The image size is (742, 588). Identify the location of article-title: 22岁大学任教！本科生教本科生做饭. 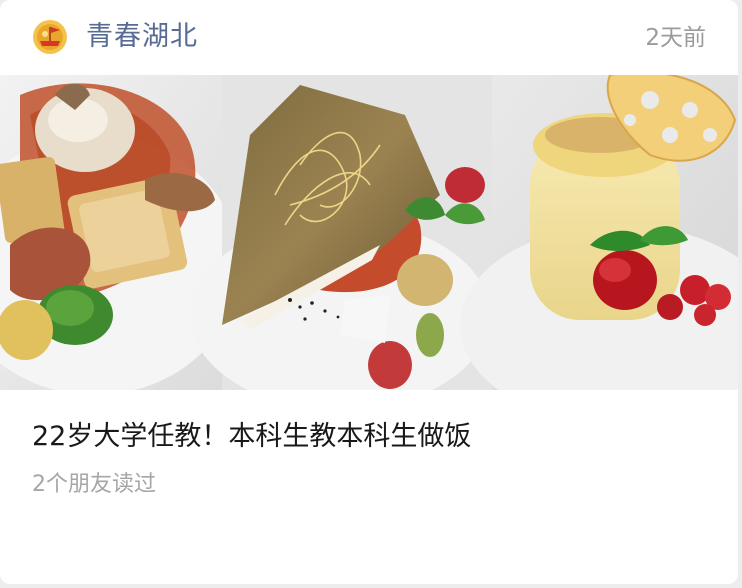
(251, 437).